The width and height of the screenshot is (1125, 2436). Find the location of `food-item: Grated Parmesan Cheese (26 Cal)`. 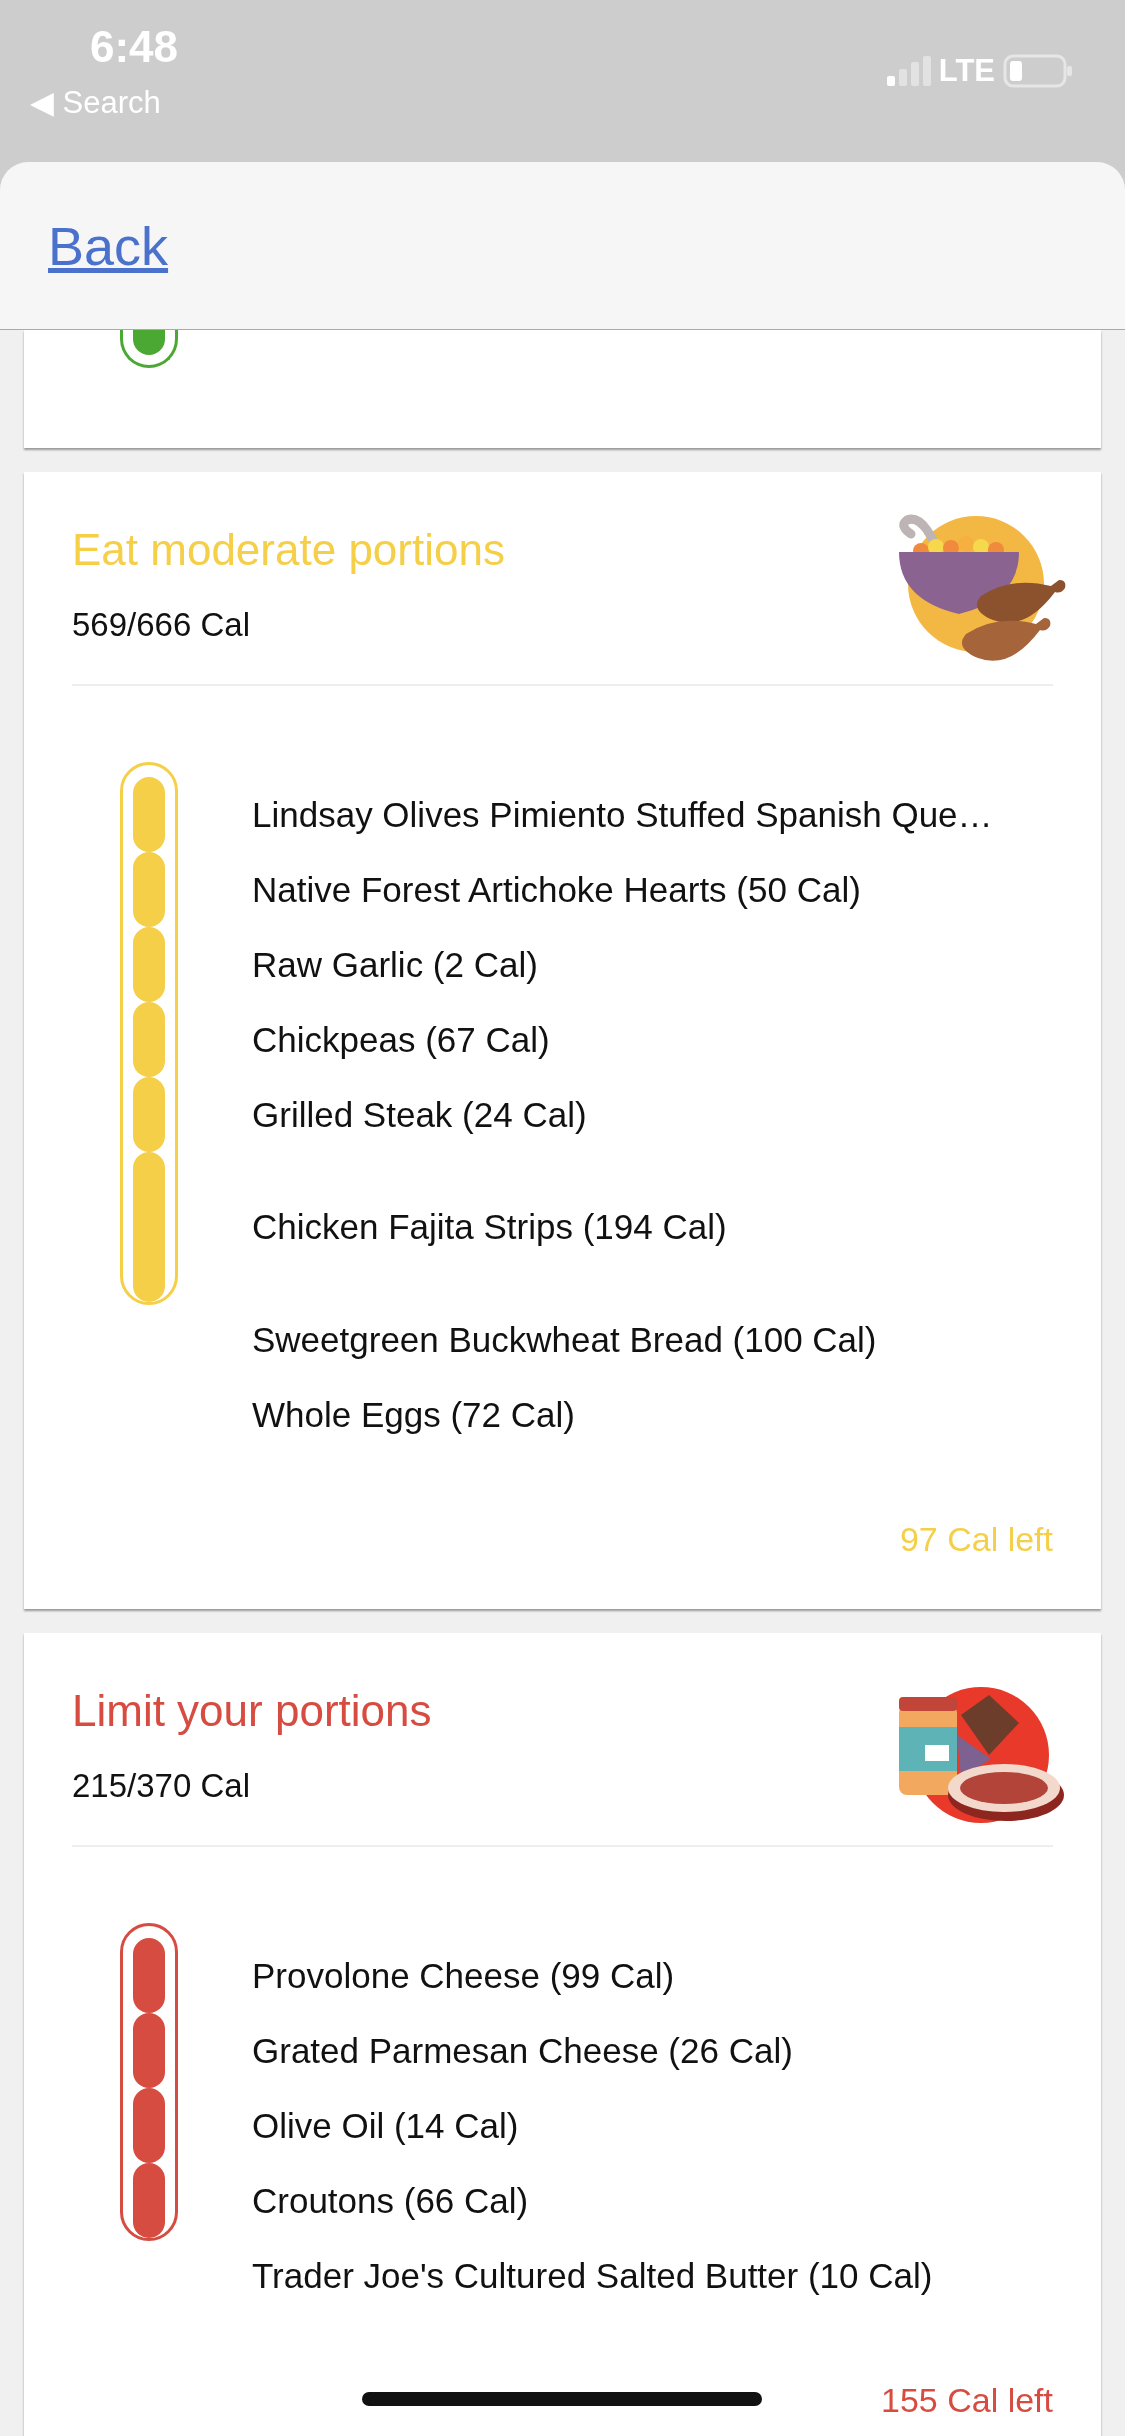

food-item: Grated Parmesan Cheese (26 Cal) is located at coordinates (522, 2050).